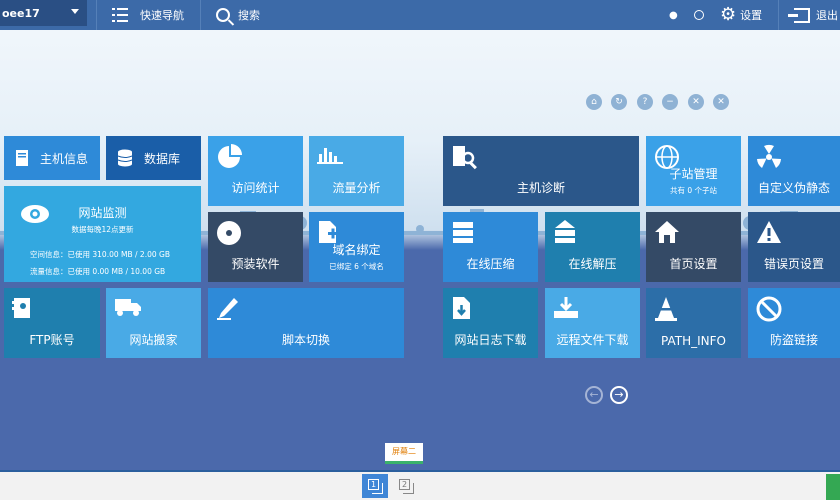 This screenshot has height=500, width=840. Describe the element at coordinates (463, 232) in the screenshot. I see `compress-icon` at that location.